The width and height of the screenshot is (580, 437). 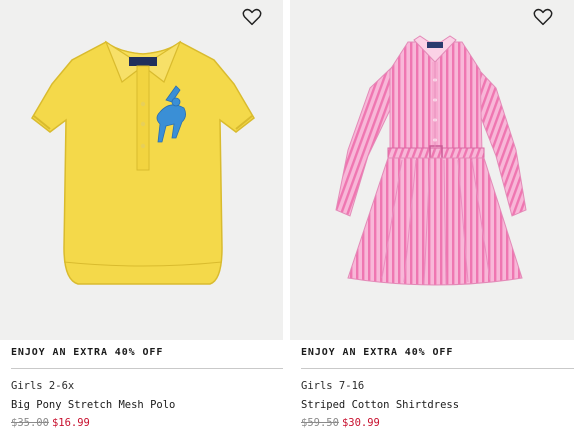 What do you see at coordinates (320, 423) in the screenshot?
I see `original-price: $59.50` at bounding box center [320, 423].